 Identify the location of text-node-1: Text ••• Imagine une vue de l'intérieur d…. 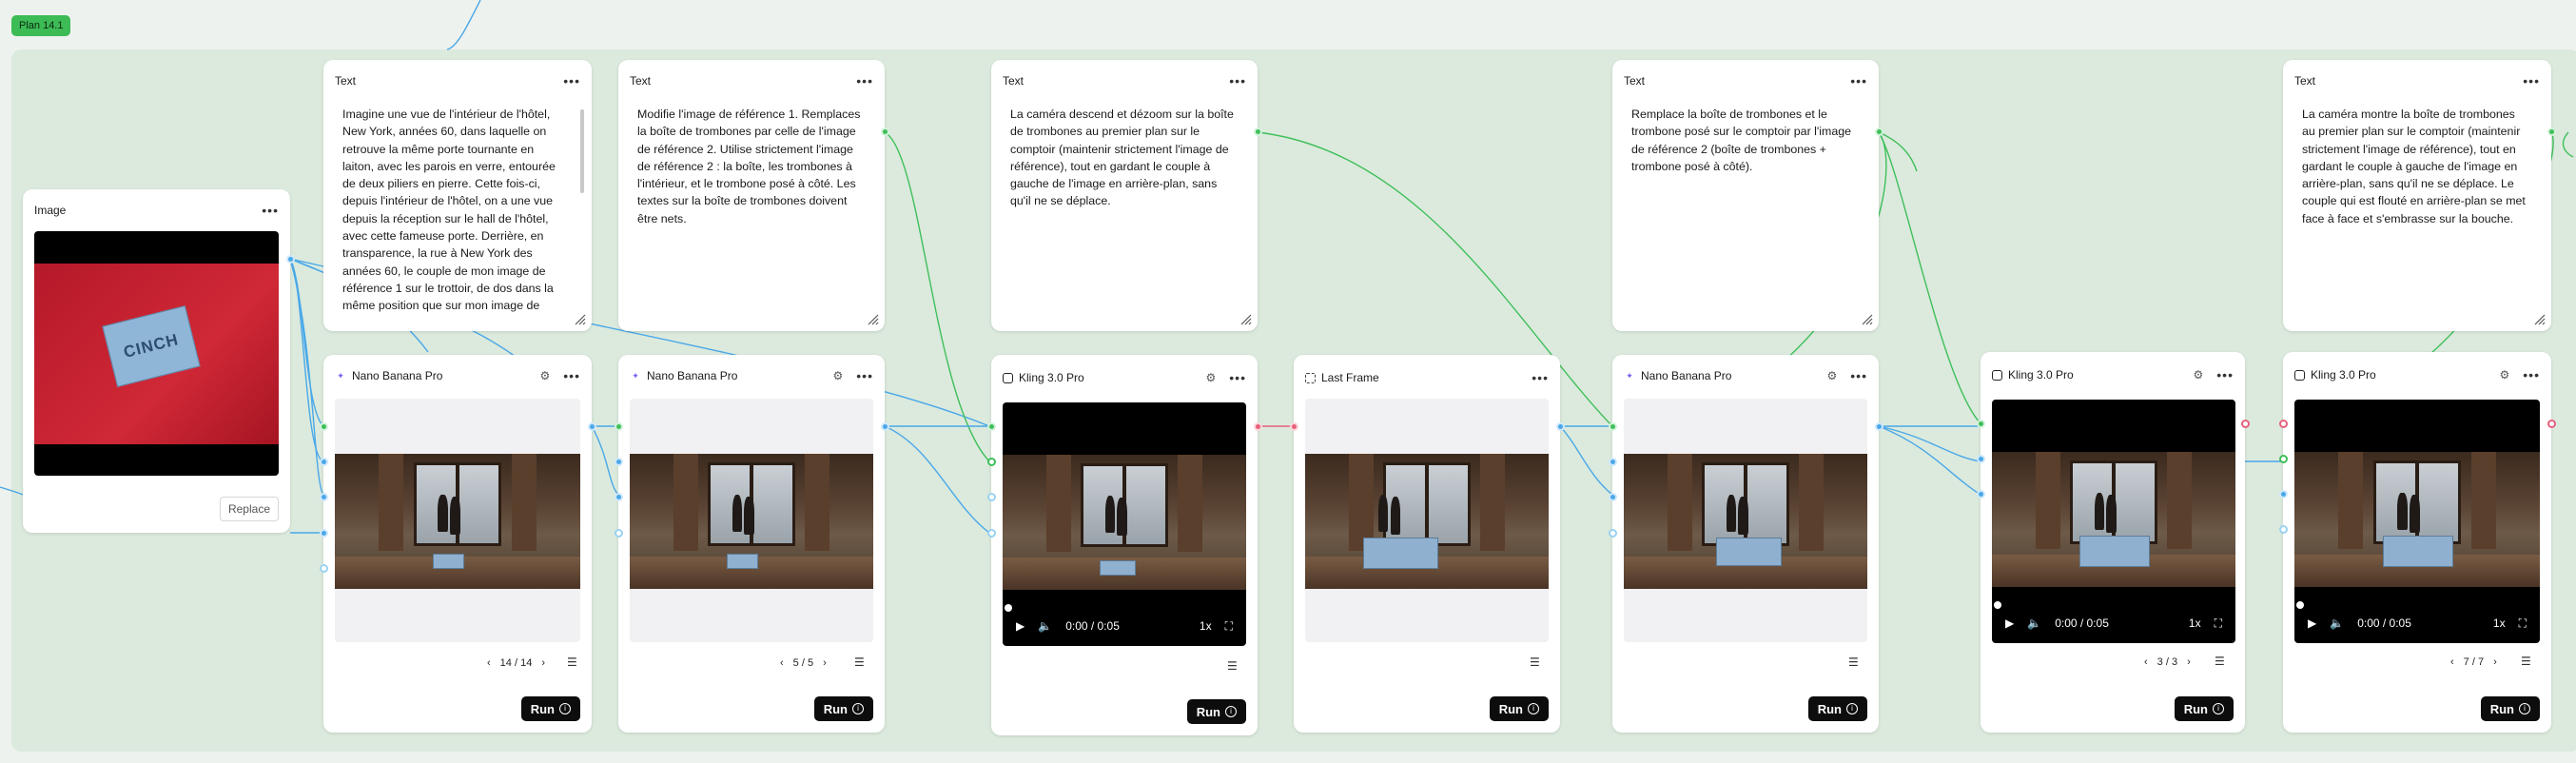
(457, 195).